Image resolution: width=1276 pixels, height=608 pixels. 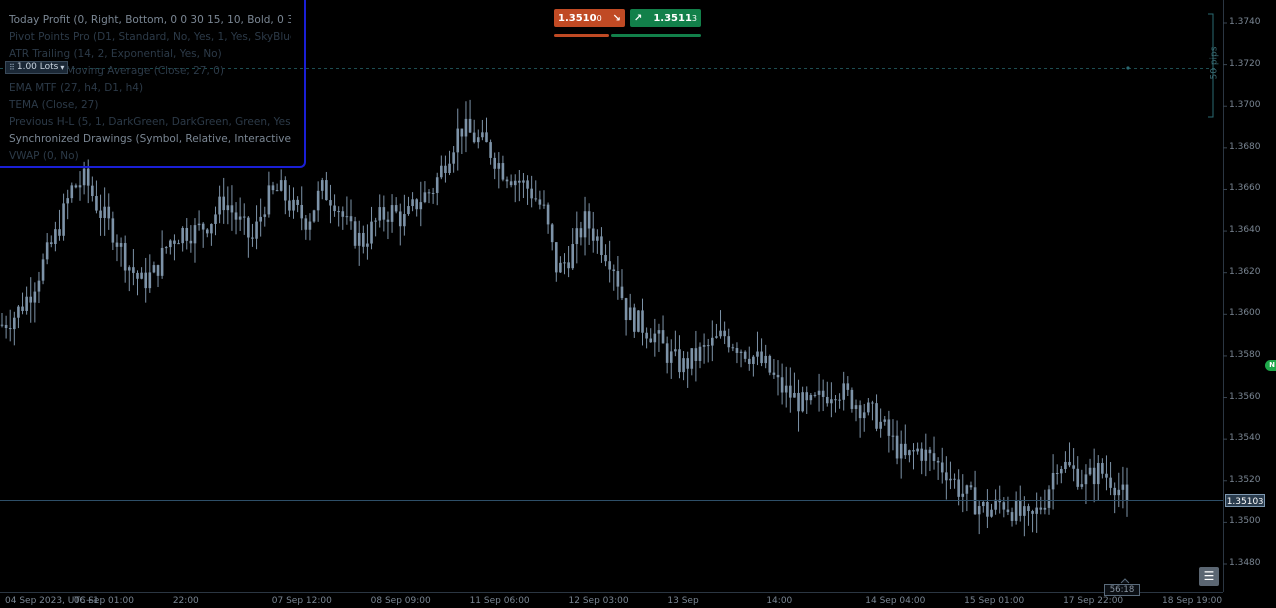 What do you see at coordinates (675, 18) in the screenshot?
I see `buy-price: 1.35113` at bounding box center [675, 18].